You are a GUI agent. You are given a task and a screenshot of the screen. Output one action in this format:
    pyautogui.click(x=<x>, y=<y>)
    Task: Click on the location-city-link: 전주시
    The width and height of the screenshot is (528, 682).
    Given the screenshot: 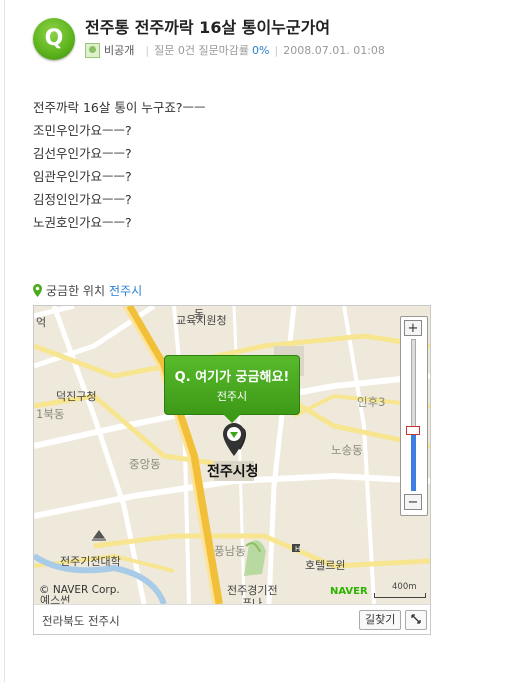 What is the action you would take?
    pyautogui.click(x=125, y=290)
    